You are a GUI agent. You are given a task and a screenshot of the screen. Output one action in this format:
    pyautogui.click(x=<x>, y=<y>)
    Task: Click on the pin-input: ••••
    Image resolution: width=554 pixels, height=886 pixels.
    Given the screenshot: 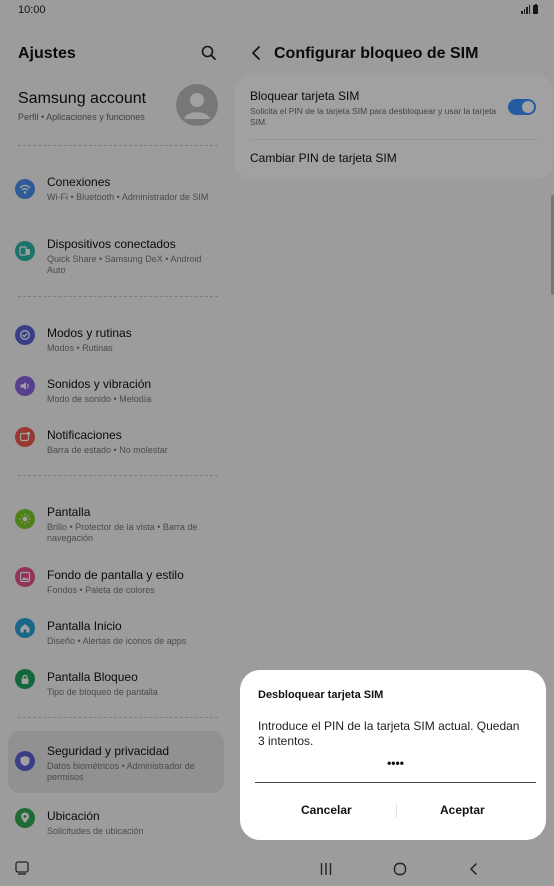 What is the action you would take?
    pyautogui.click(x=395, y=763)
    